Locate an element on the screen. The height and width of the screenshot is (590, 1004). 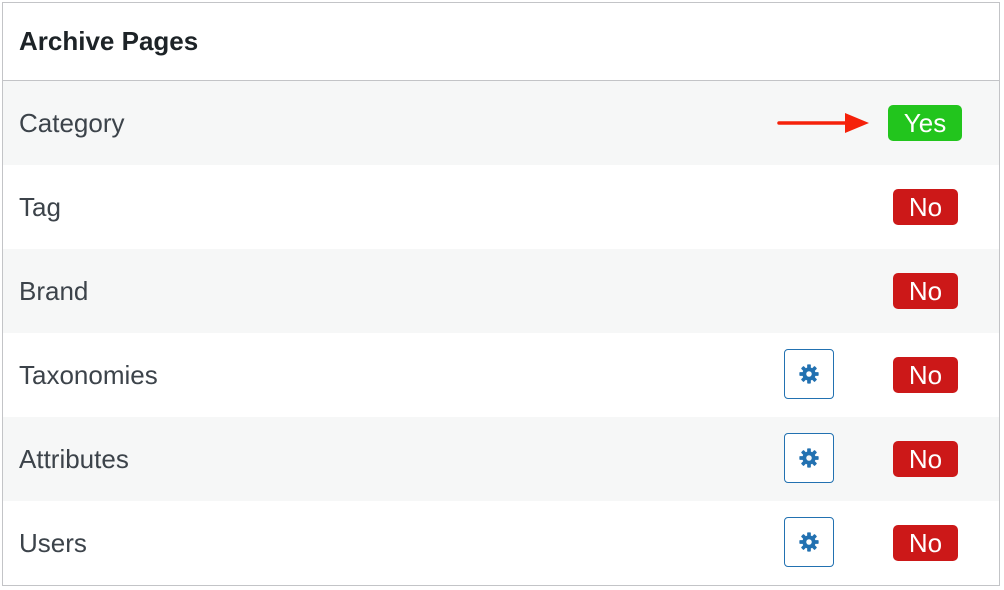
row-label: Category is located at coordinates (72, 122).